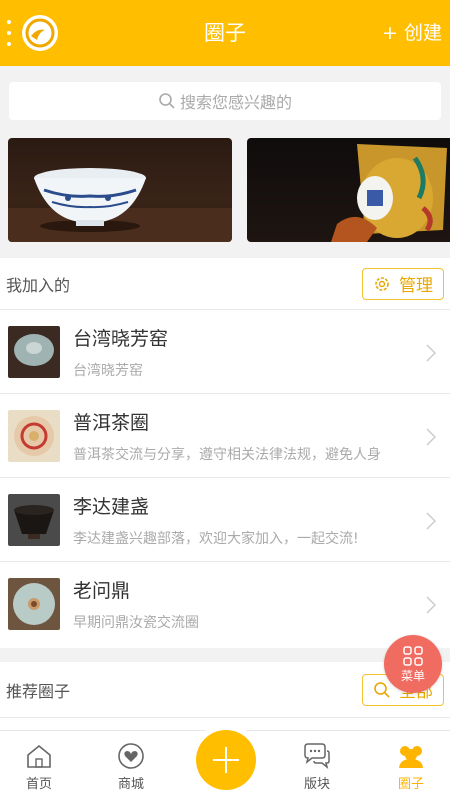 The height and width of the screenshot is (800, 450). I want to click on search-input: 搜索您感兴趣的, so click(225, 101).